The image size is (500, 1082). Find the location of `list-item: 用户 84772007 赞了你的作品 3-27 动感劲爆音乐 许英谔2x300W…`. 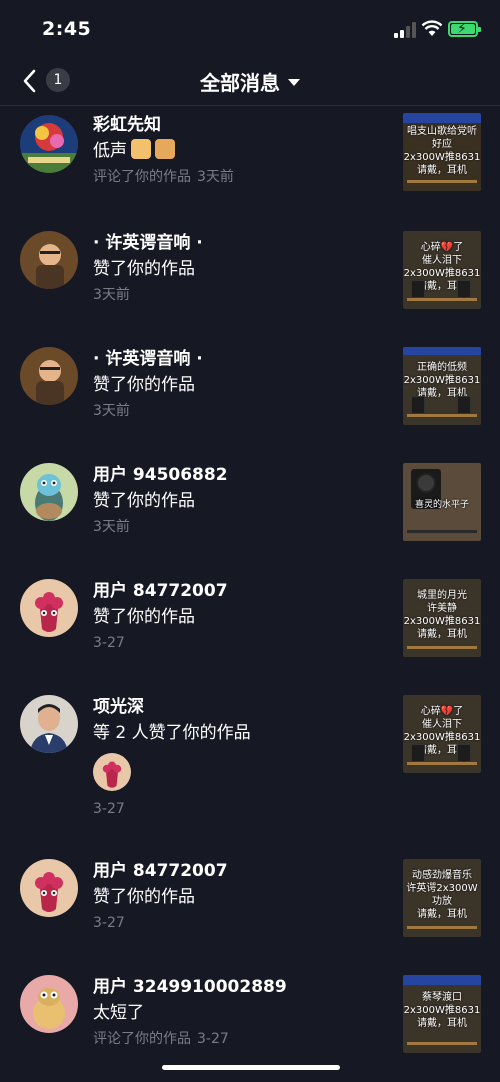

list-item: 用户 84772007 赞了你的作品 3-27 动感劲爆音乐 许英谔2x300W… is located at coordinates (250, 909).